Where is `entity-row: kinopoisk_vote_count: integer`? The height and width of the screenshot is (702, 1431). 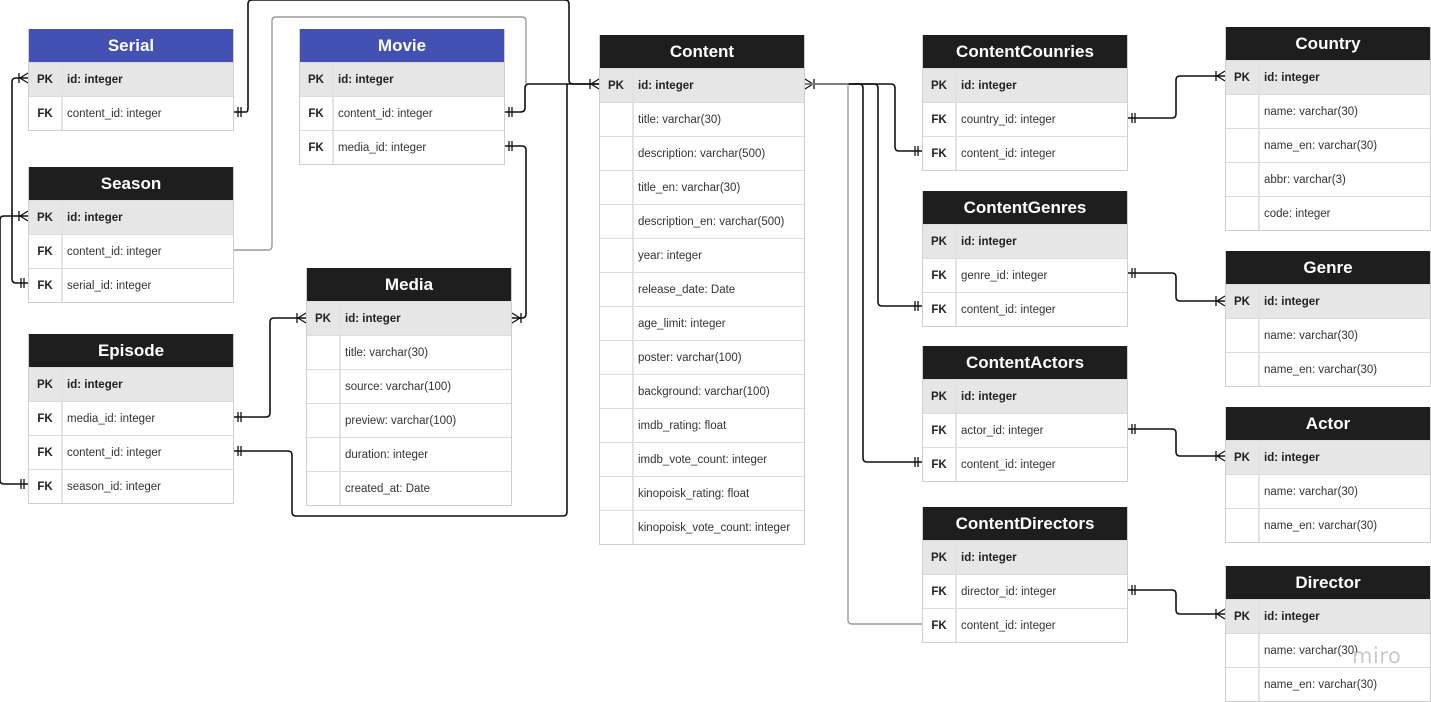
entity-row: kinopoisk_vote_count: integer is located at coordinates (702, 527).